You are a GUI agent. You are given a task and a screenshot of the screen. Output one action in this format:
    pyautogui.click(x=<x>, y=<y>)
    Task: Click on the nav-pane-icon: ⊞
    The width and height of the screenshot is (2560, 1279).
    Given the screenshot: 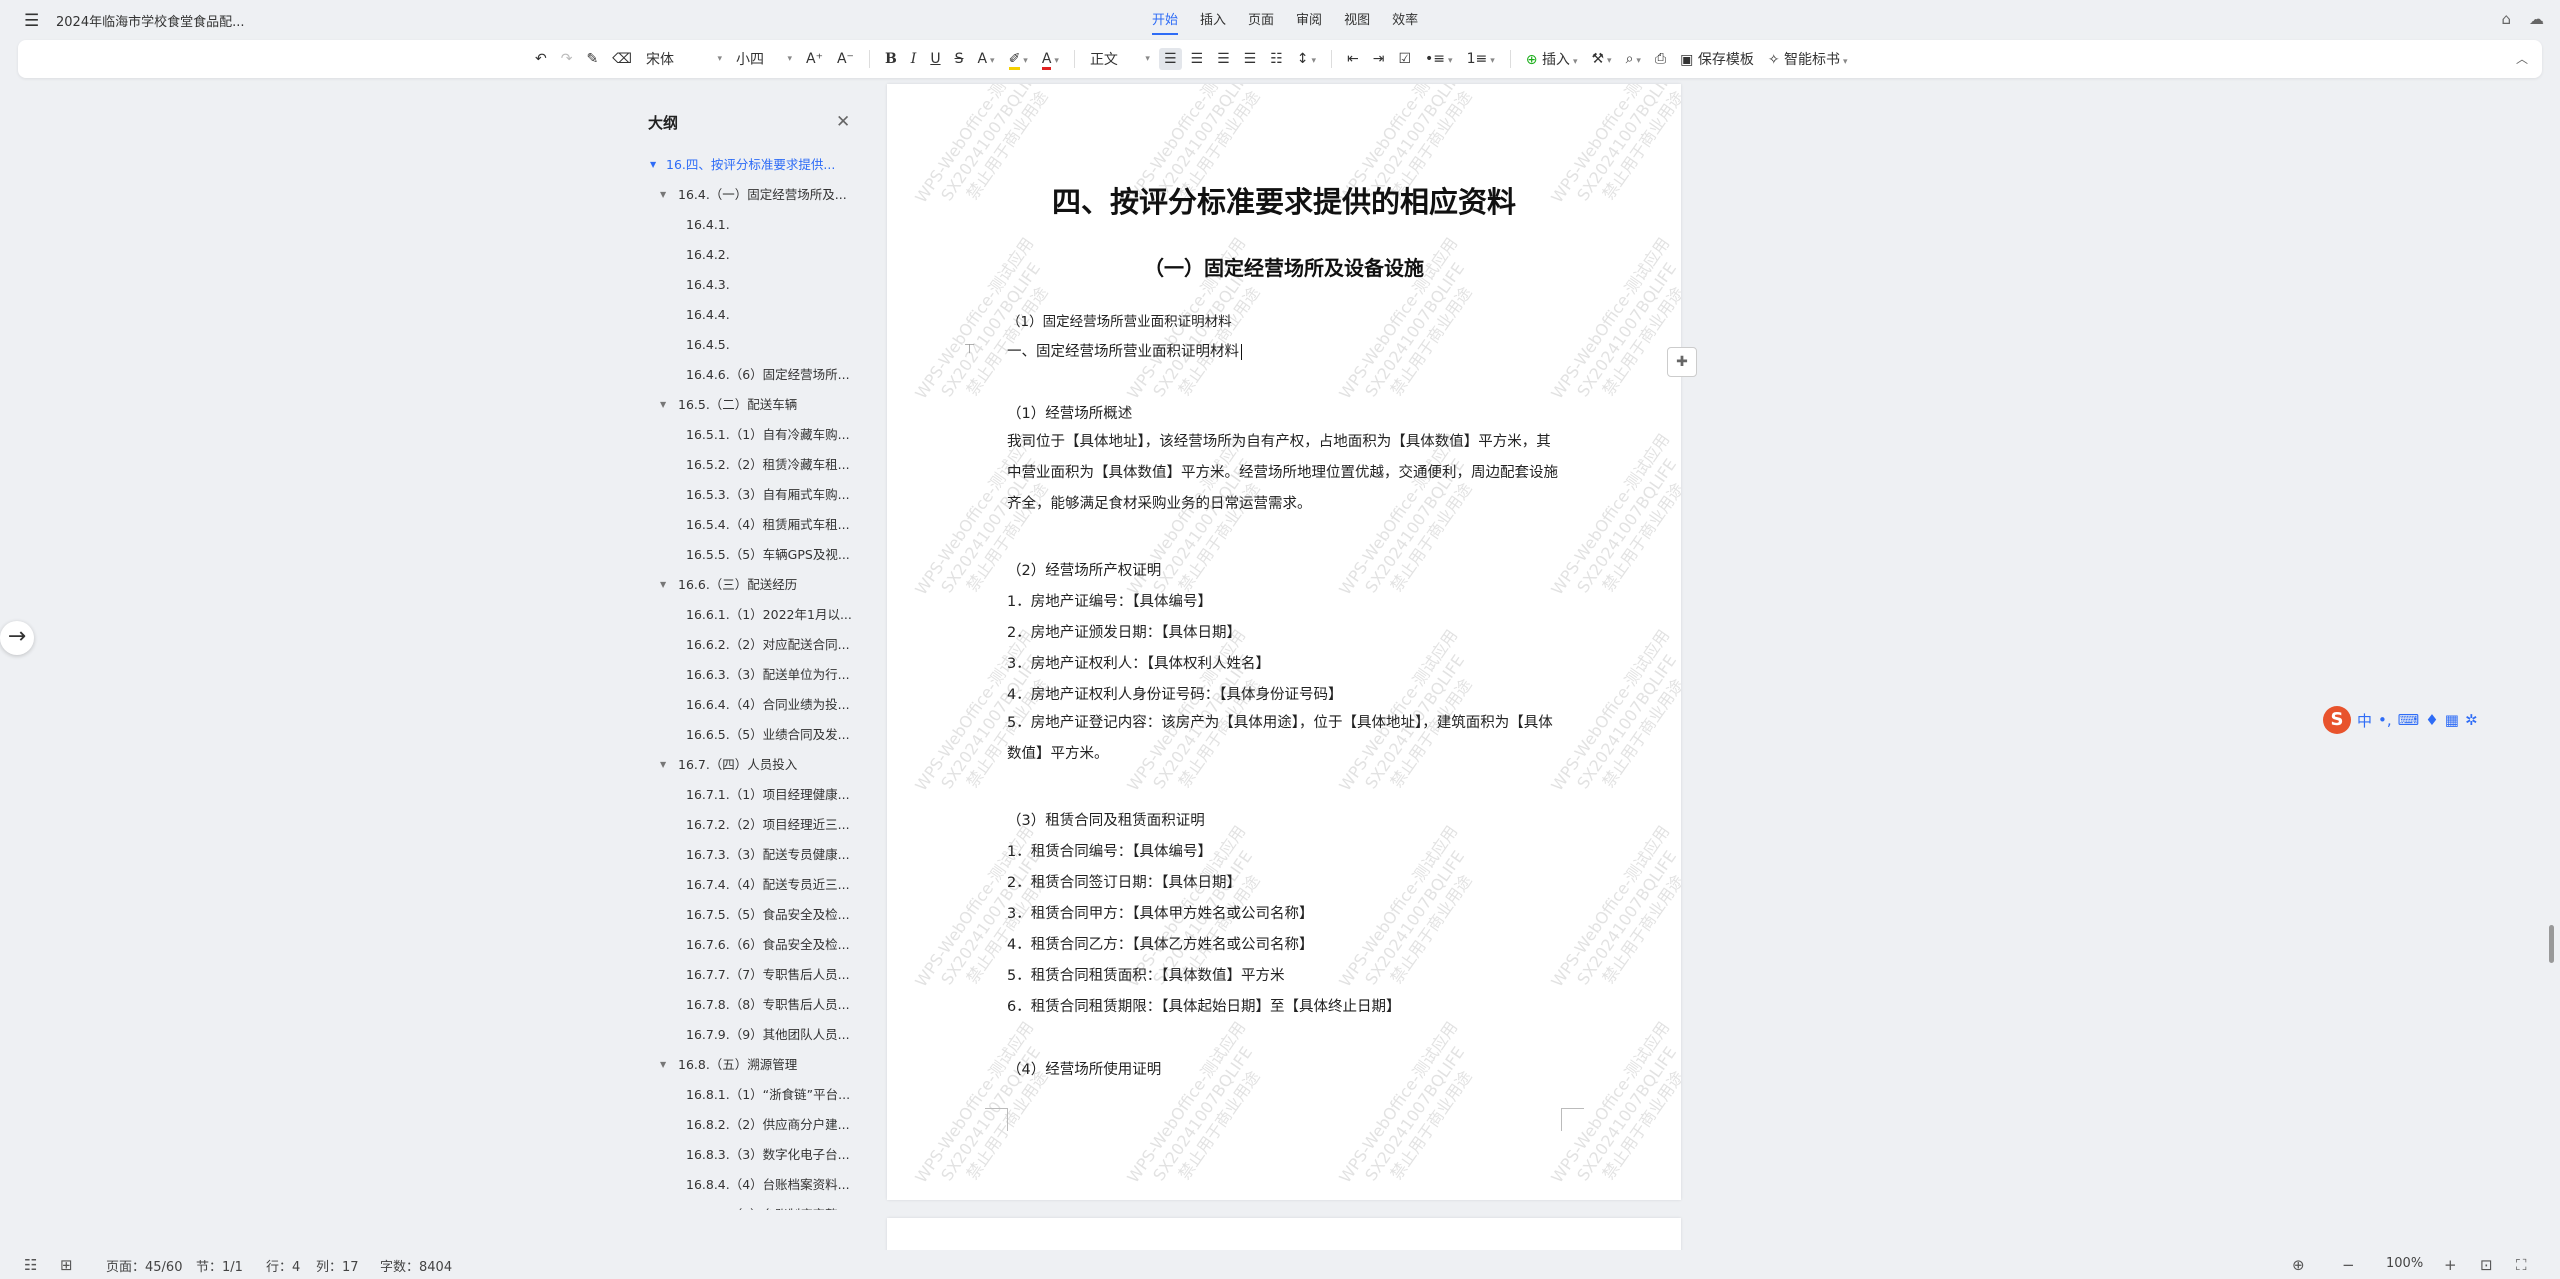 What is the action you would take?
    pyautogui.click(x=66, y=1265)
    